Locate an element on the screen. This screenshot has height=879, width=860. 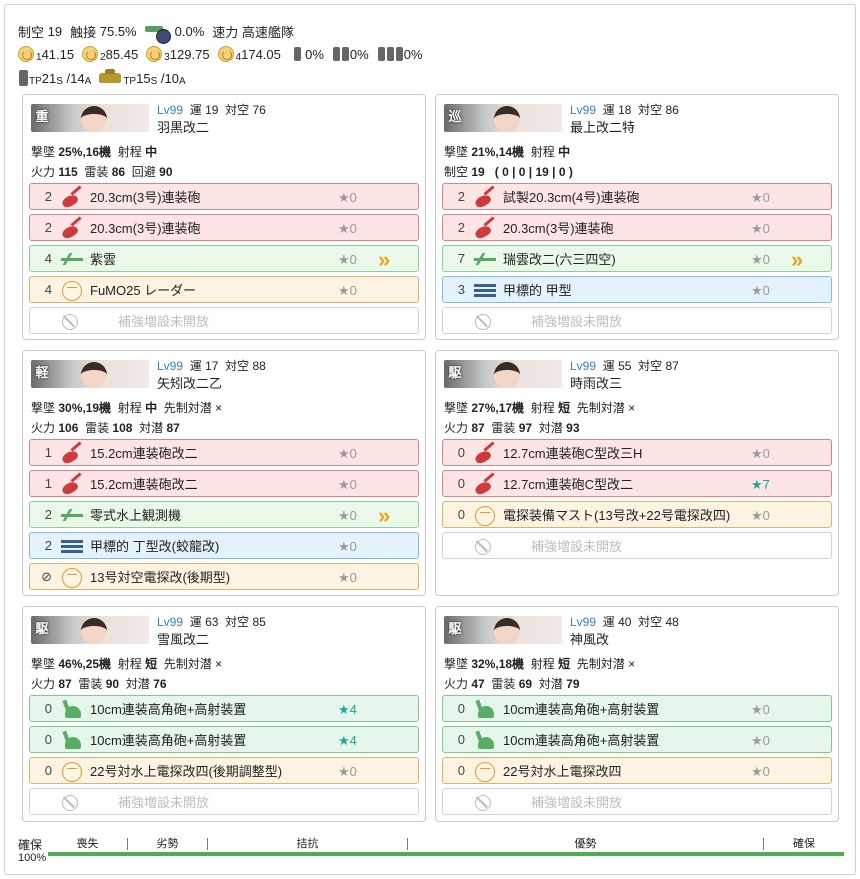
luck-value: 55 is located at coordinates (625, 366).